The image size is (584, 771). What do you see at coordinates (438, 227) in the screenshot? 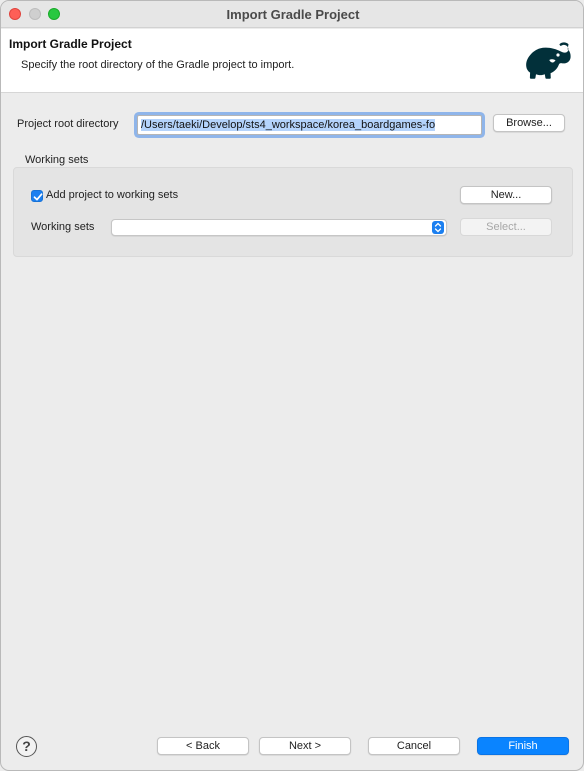
I see `select-updown-icon` at bounding box center [438, 227].